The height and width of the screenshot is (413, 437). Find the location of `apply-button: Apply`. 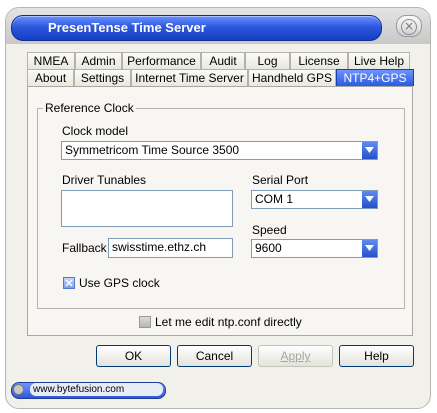

apply-button: Apply is located at coordinates (295, 356).